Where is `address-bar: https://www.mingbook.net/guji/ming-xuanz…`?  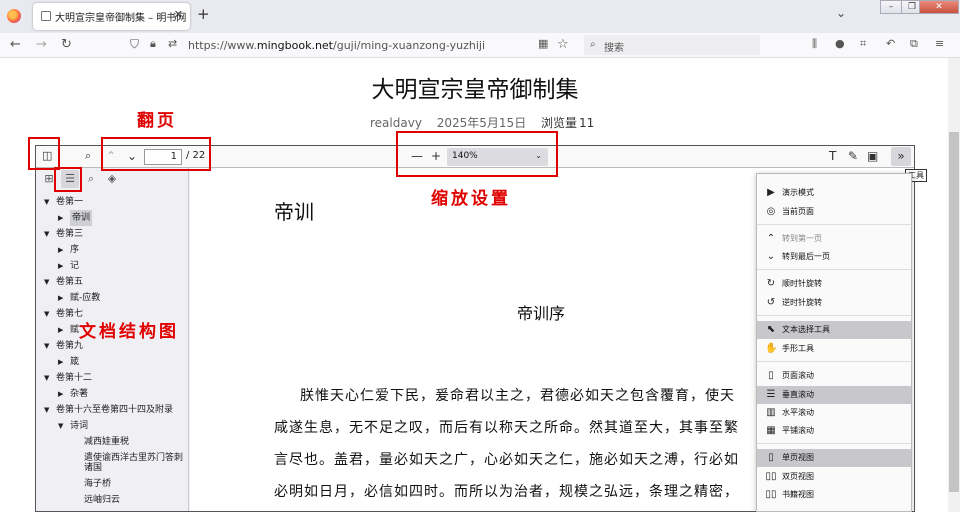
address-bar: https://www.mingbook.net/guji/ming-xuanz… is located at coordinates (336, 45).